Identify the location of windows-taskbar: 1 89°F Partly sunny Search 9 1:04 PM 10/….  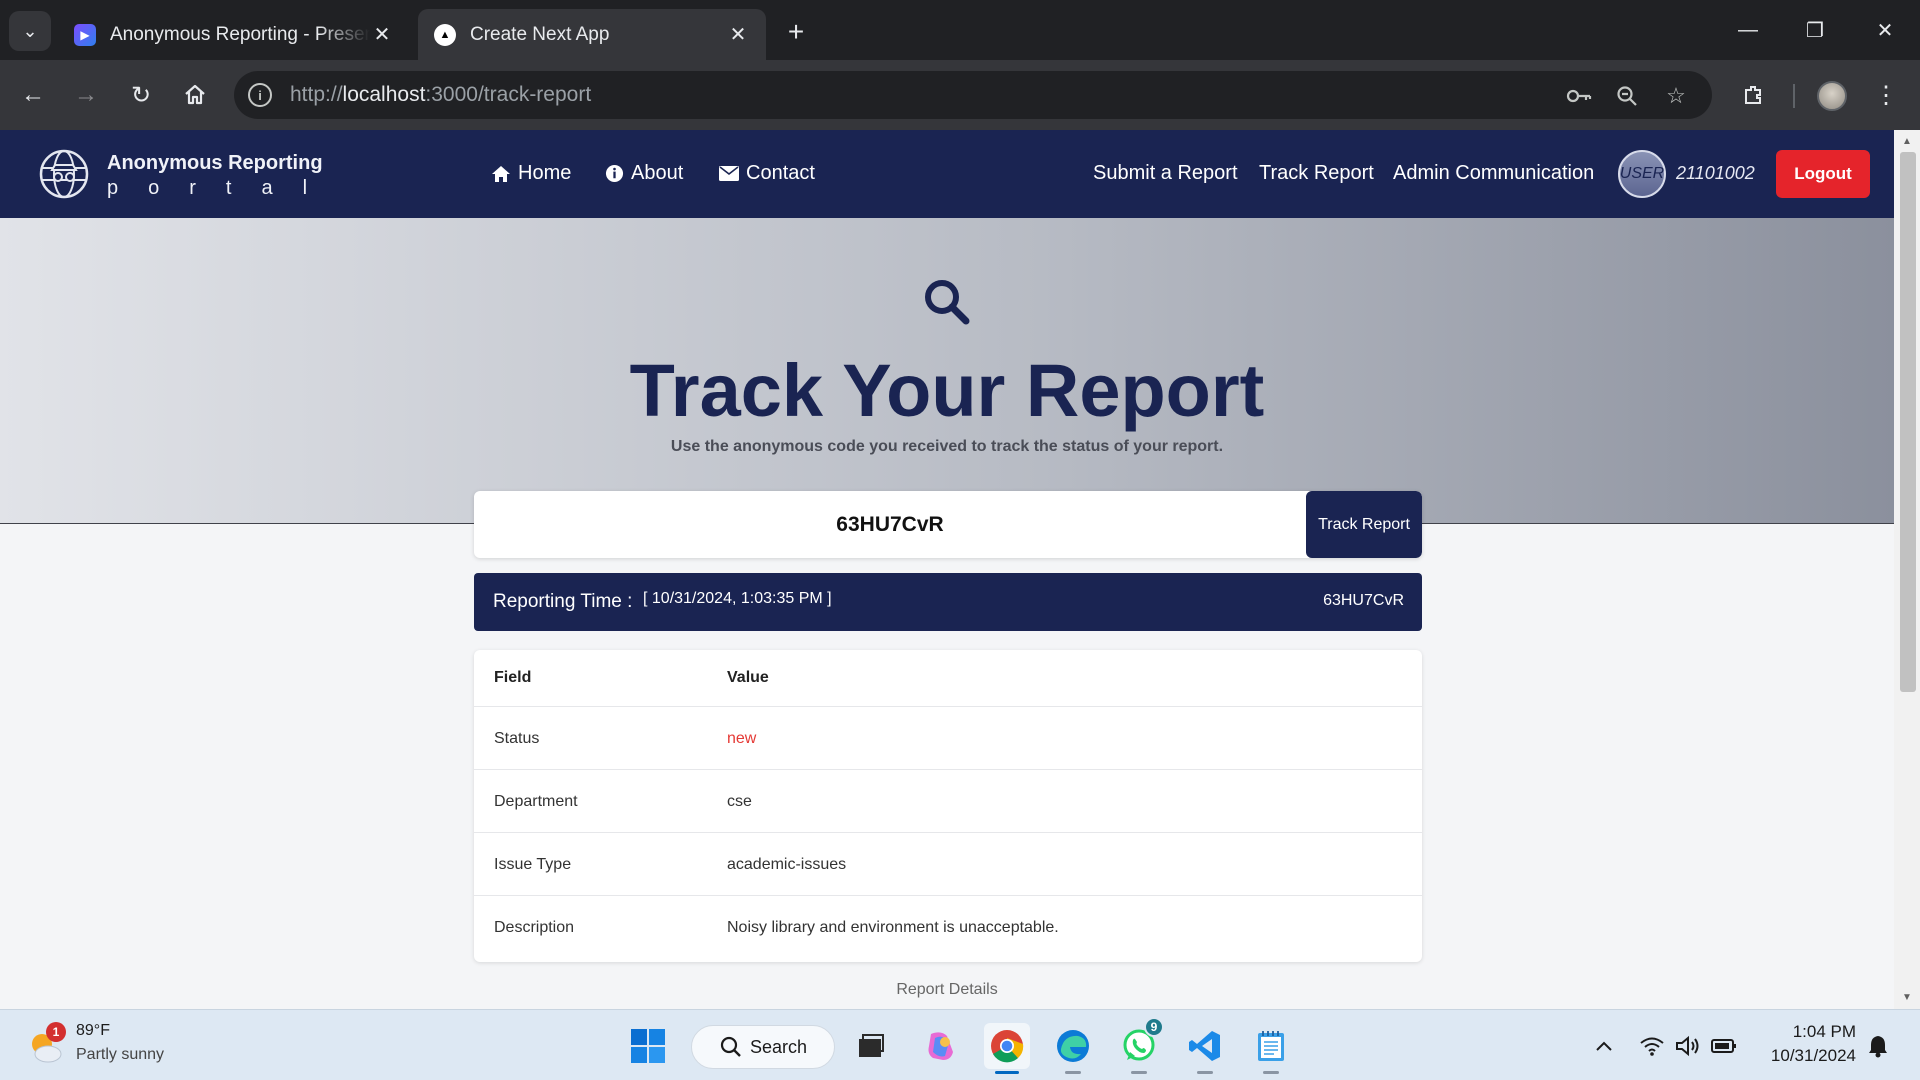
(960, 1044).